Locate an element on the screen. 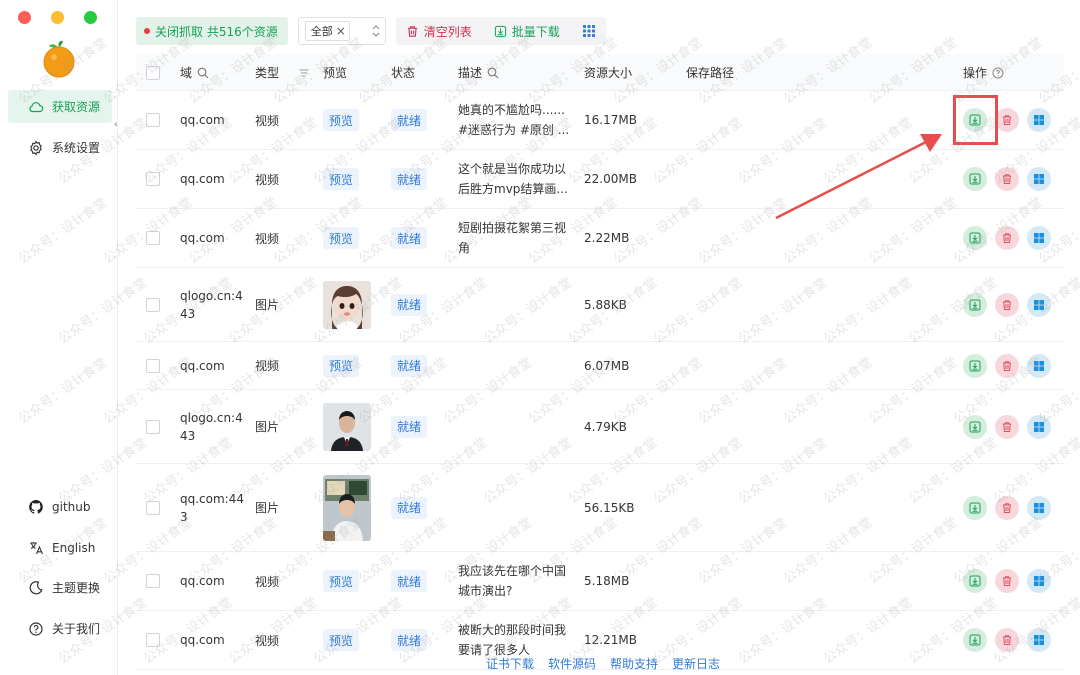 This screenshot has height=675, width=1080. windows-icon is located at coordinates (1039, 426).